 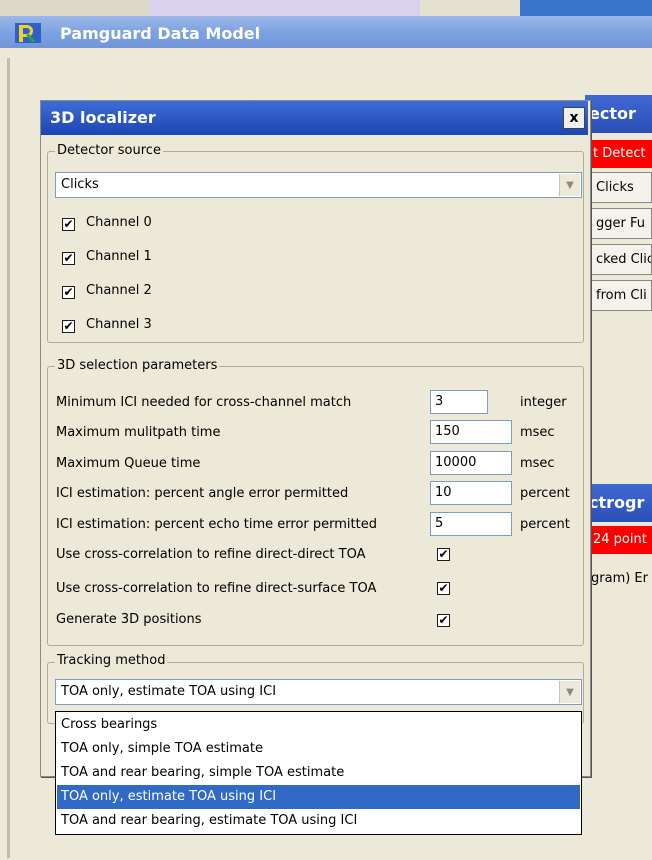 What do you see at coordinates (103, 117) in the screenshot?
I see `dialog-title: 3D localizer` at bounding box center [103, 117].